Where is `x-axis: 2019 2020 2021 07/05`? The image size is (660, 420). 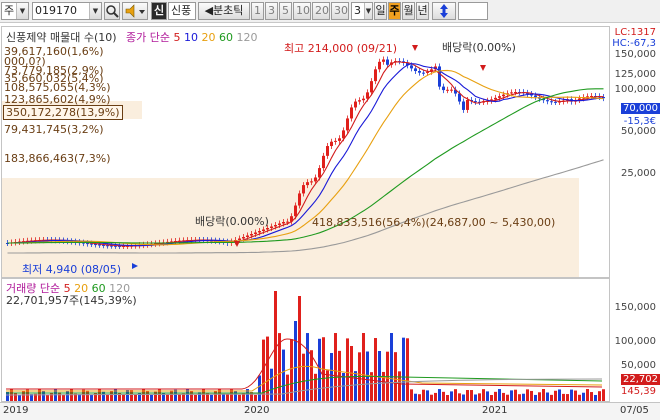
x-axis: 2019 2020 2021 07/05 is located at coordinates (330, 411).